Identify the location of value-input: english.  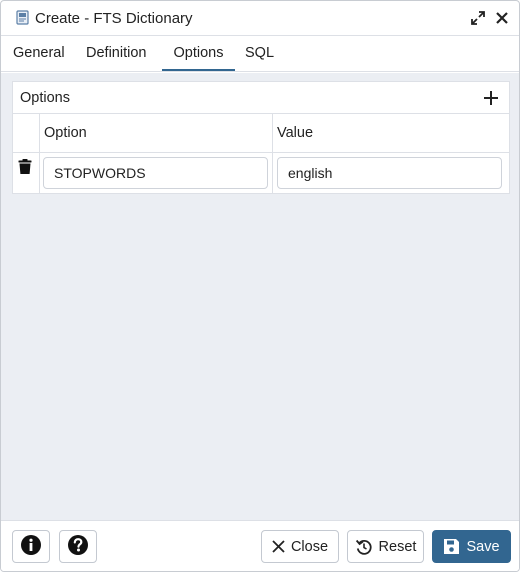
(389, 173).